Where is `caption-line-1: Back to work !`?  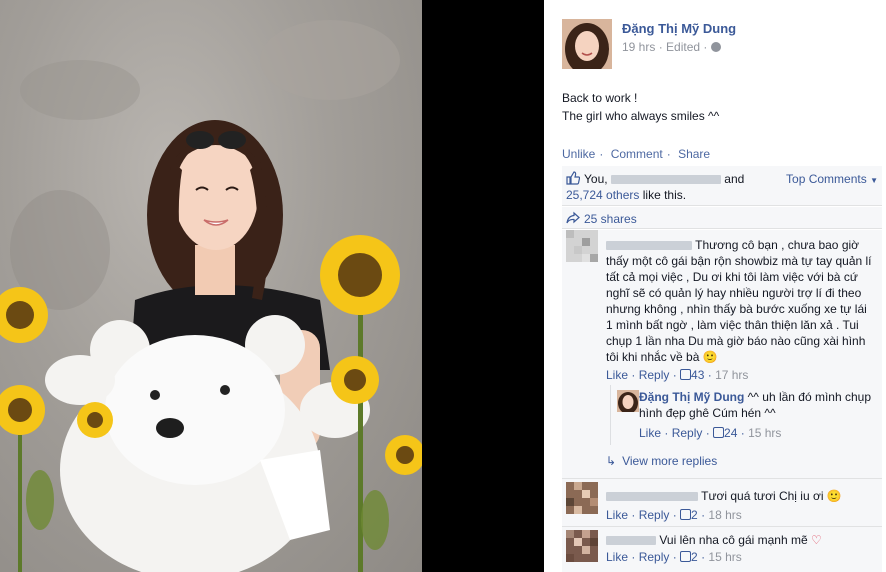
caption-line-1: Back to work ! is located at coordinates (600, 98).